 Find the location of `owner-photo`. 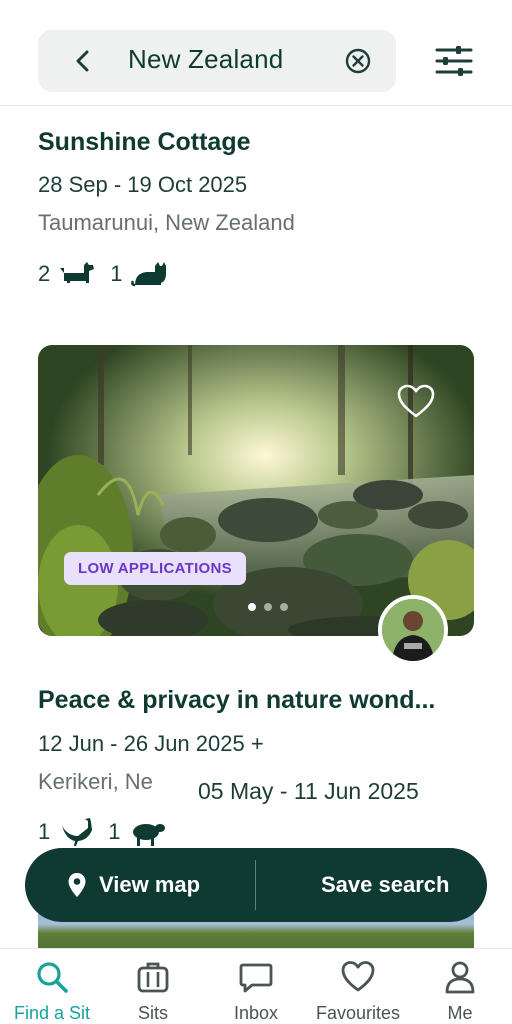

owner-photo is located at coordinates (413, 630).